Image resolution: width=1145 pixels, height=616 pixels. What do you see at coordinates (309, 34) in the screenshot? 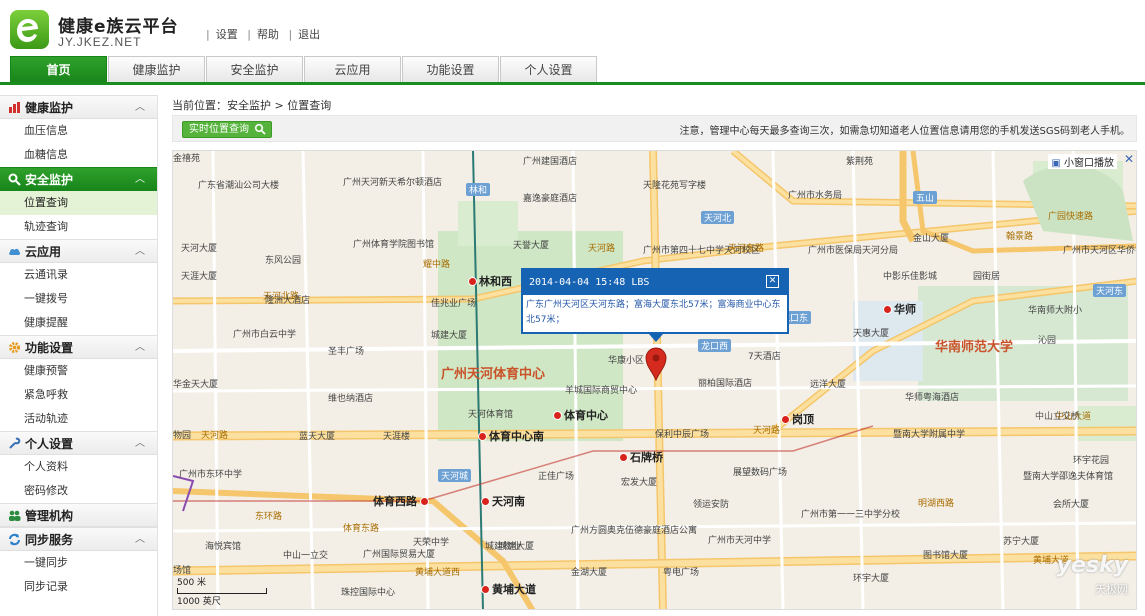
I see `logout-link: 退出` at bounding box center [309, 34].